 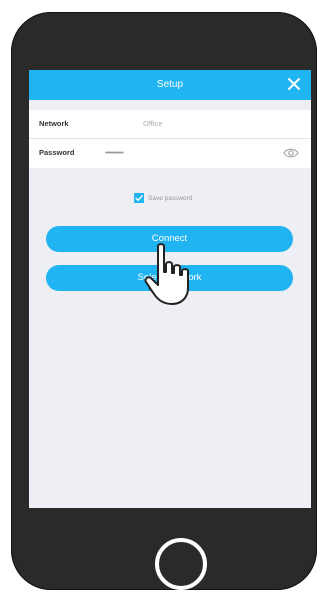 What do you see at coordinates (152, 123) in the screenshot?
I see `network-value: Office` at bounding box center [152, 123].